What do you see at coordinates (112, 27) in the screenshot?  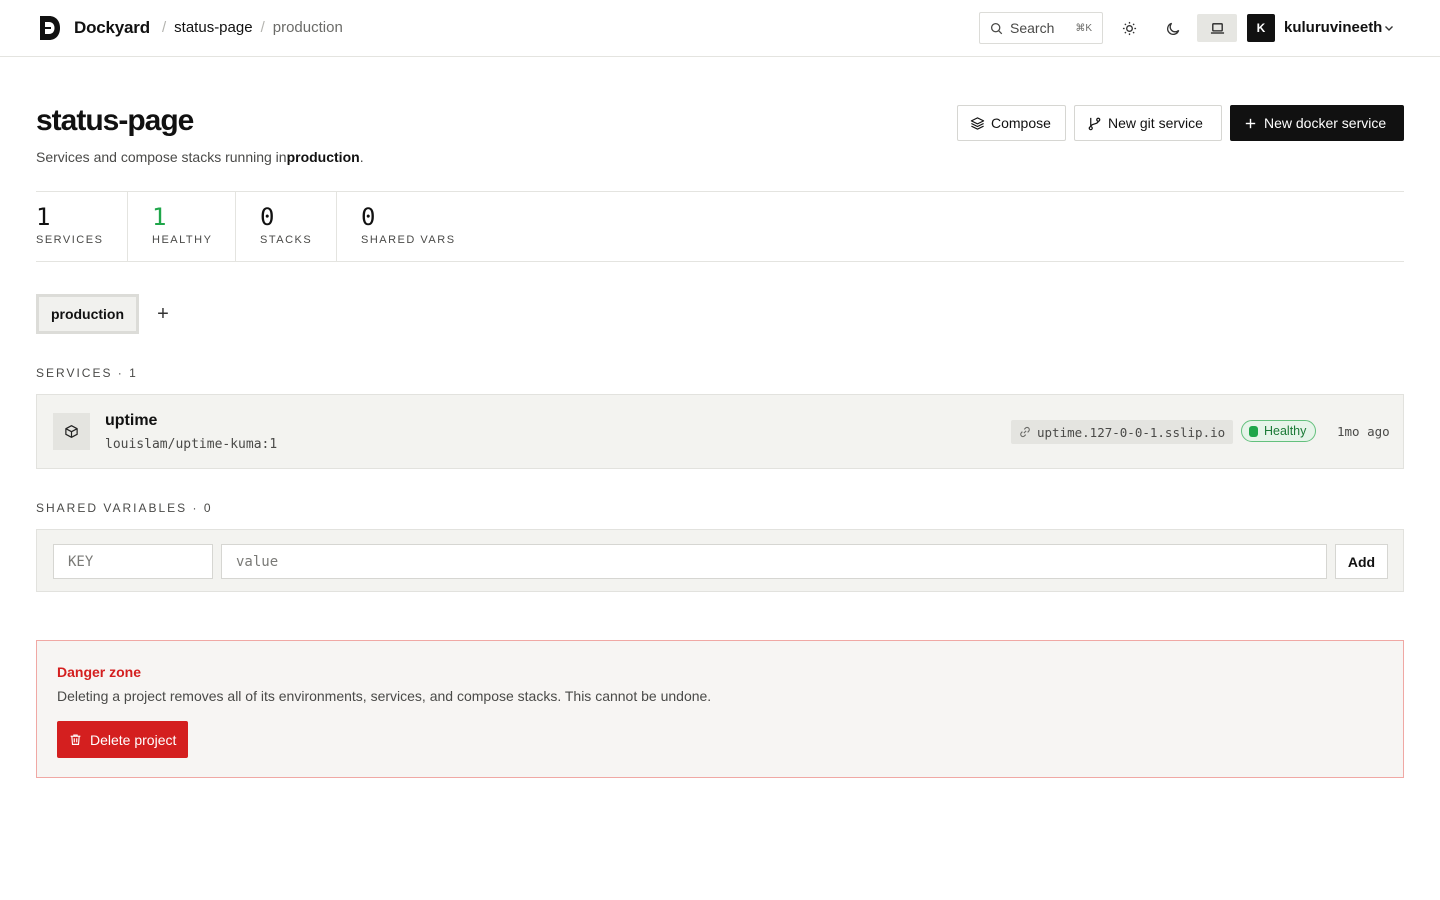 I see `brand-name: Dockyard` at bounding box center [112, 27].